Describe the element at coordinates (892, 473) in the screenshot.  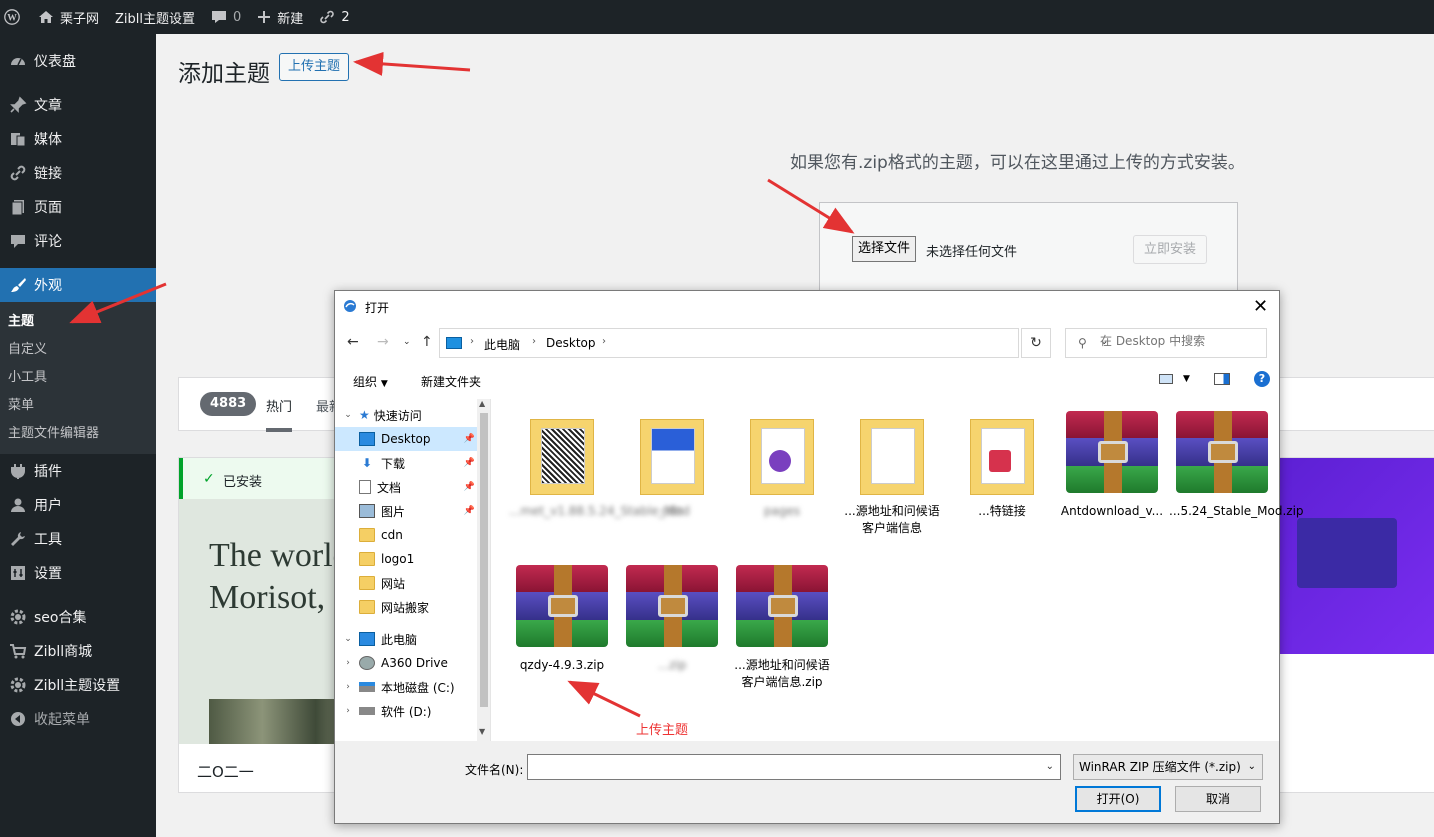
I see `file-item: ...源地址和问候语客户端信息` at that location.